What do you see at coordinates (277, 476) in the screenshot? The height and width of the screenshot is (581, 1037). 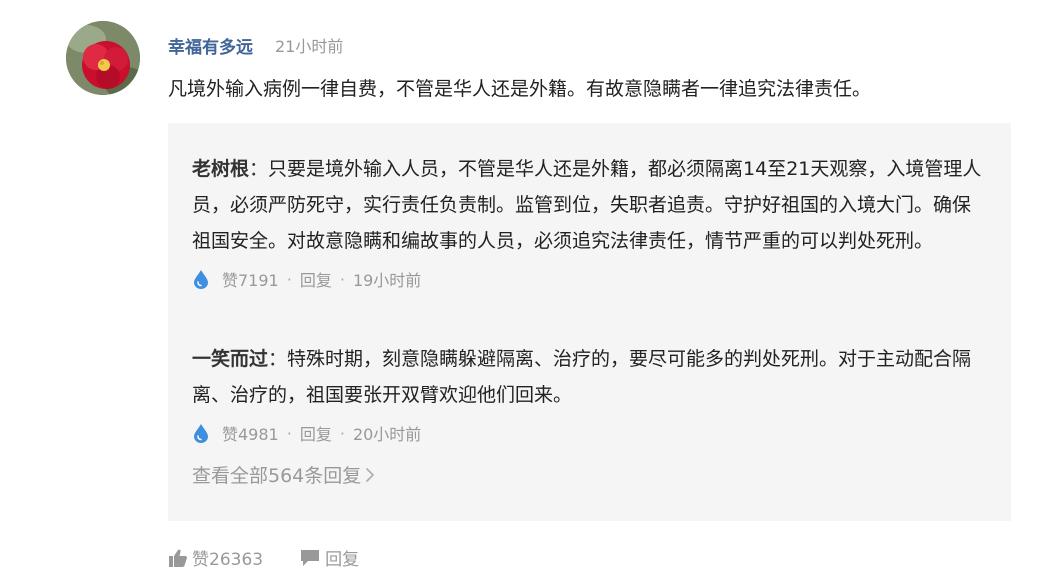 I see `view-all-label: 查看全部564条回复` at bounding box center [277, 476].